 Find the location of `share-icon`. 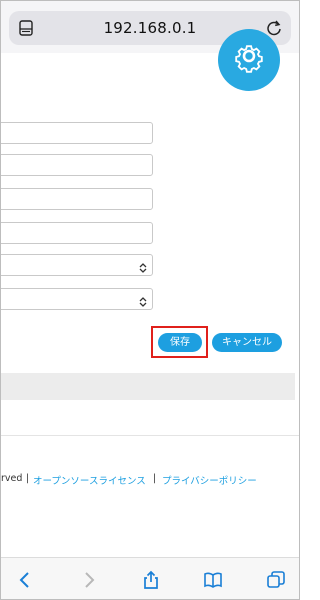

share-icon is located at coordinates (151, 580).